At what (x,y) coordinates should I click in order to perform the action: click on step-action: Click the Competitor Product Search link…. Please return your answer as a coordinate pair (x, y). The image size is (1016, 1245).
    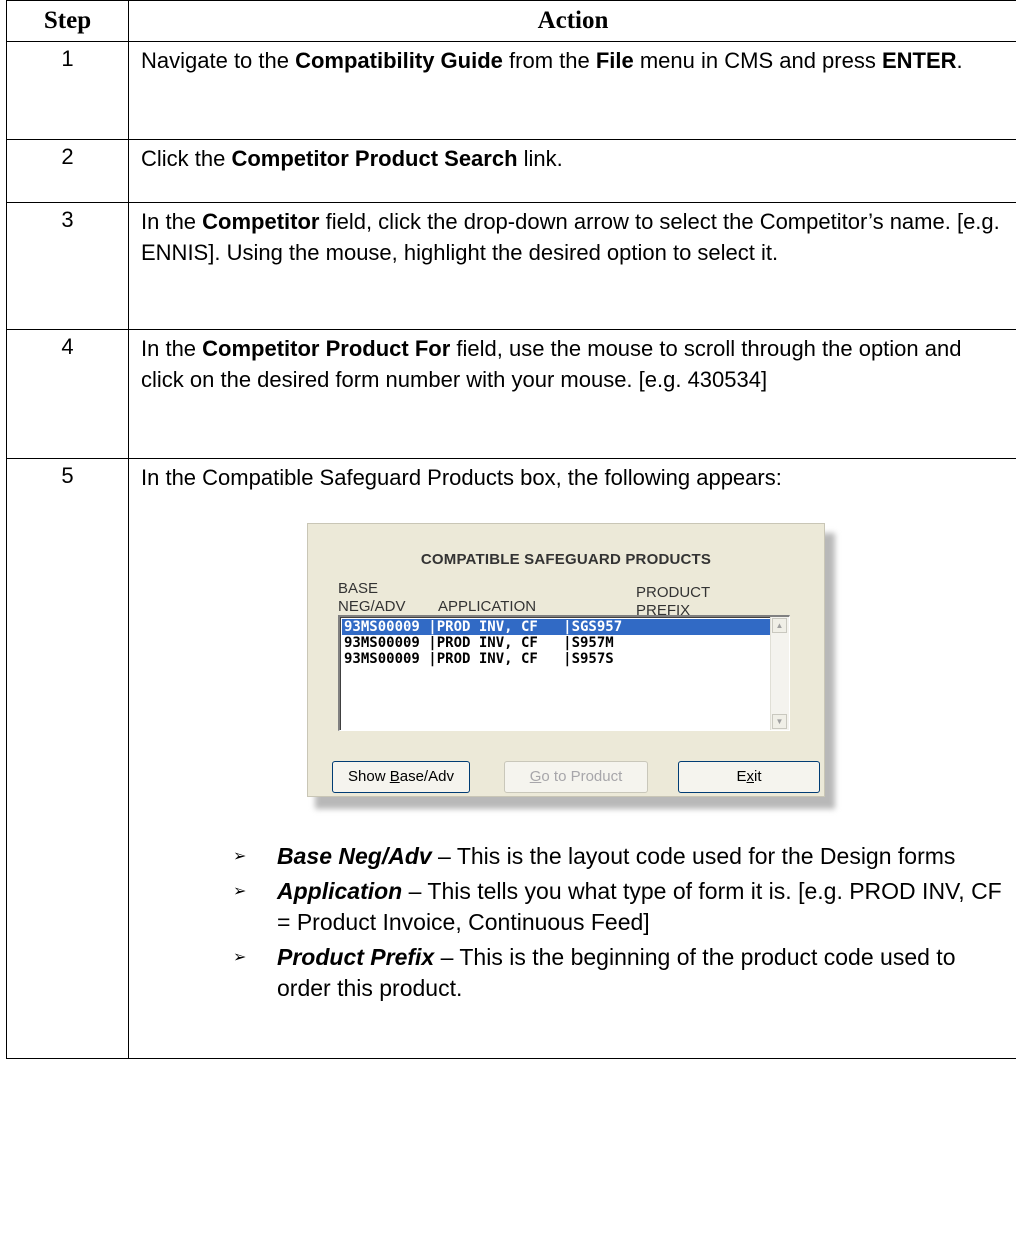
    Looking at the image, I should click on (572, 171).